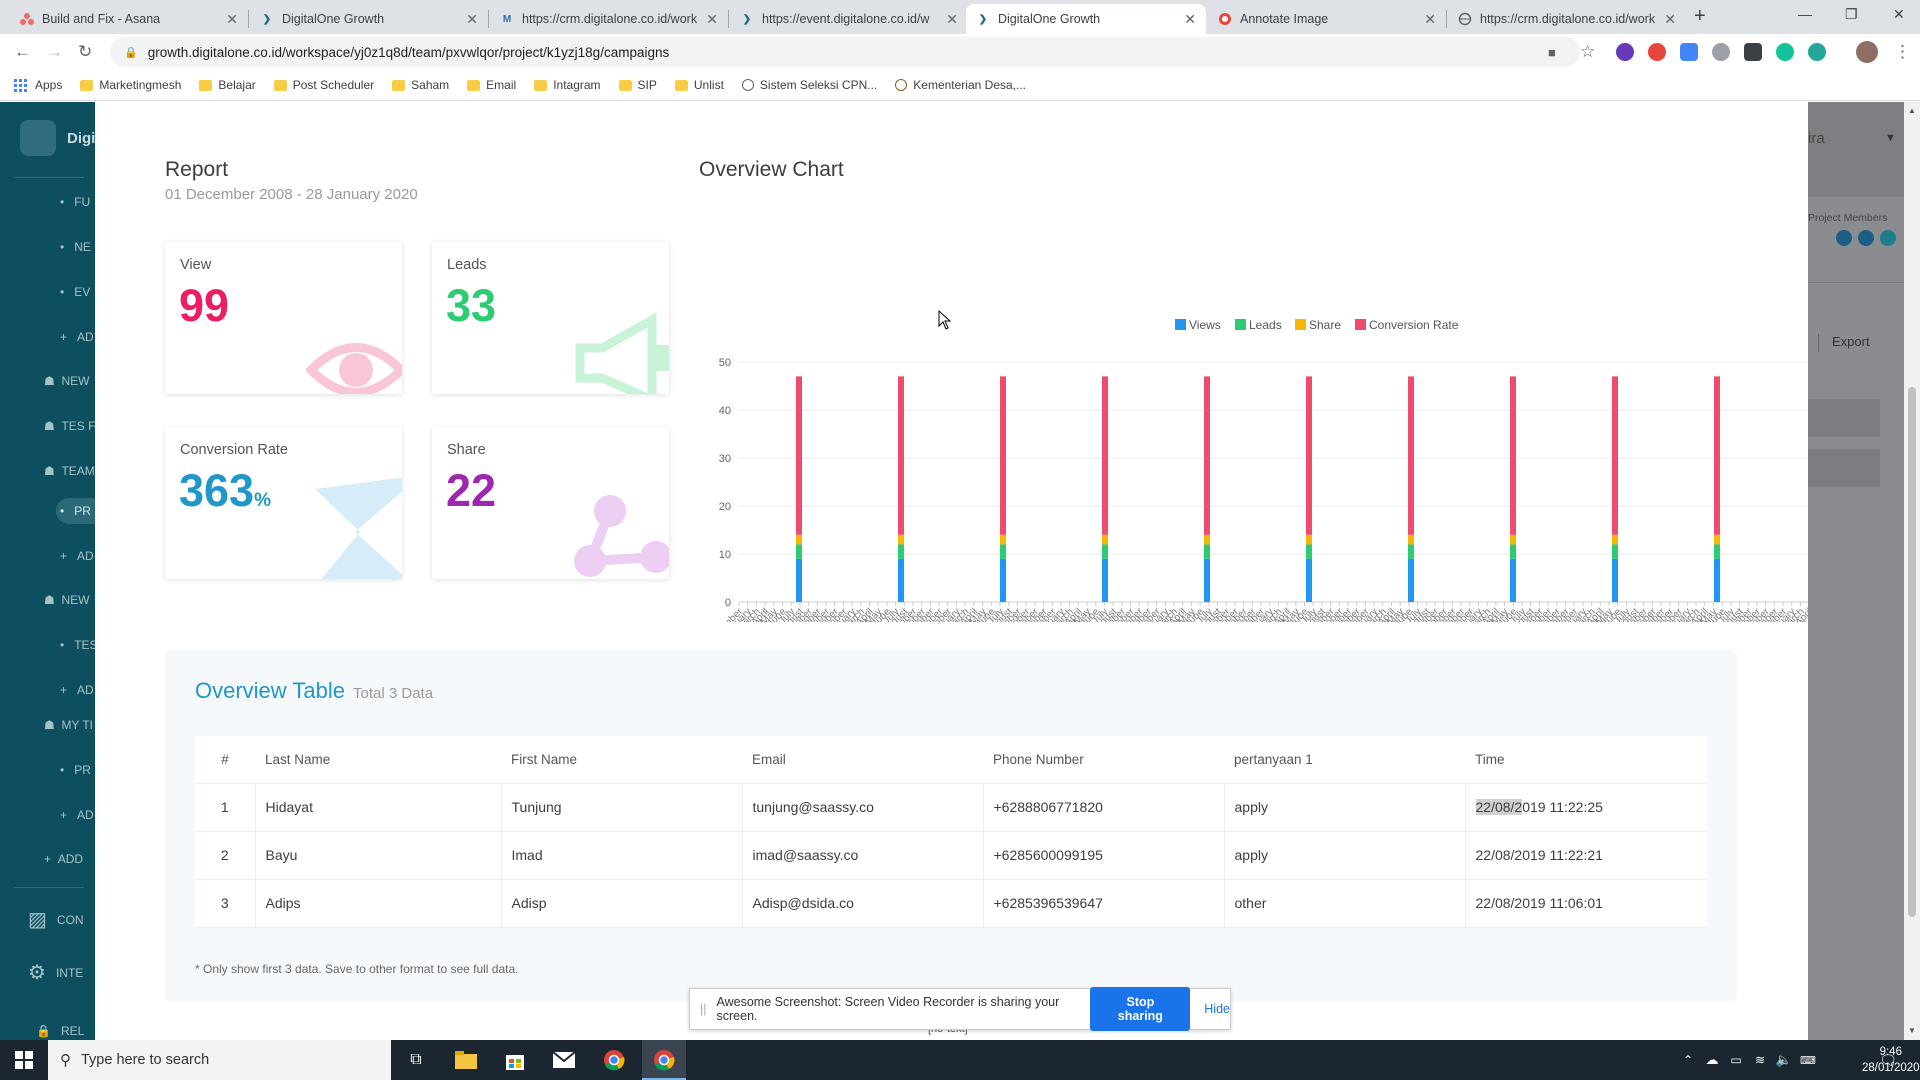 Image resolution: width=1920 pixels, height=1080 pixels. What do you see at coordinates (1902, 52) in the screenshot?
I see `menu-dots-icon: ⋮` at bounding box center [1902, 52].